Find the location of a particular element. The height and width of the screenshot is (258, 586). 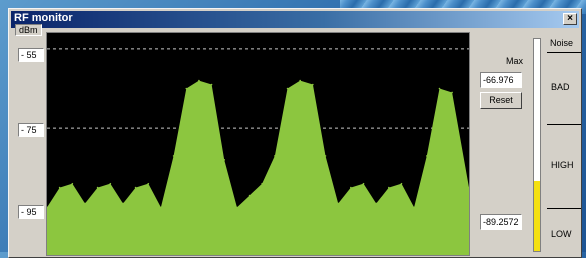

noise-title: Noise is located at coordinates (562, 43).